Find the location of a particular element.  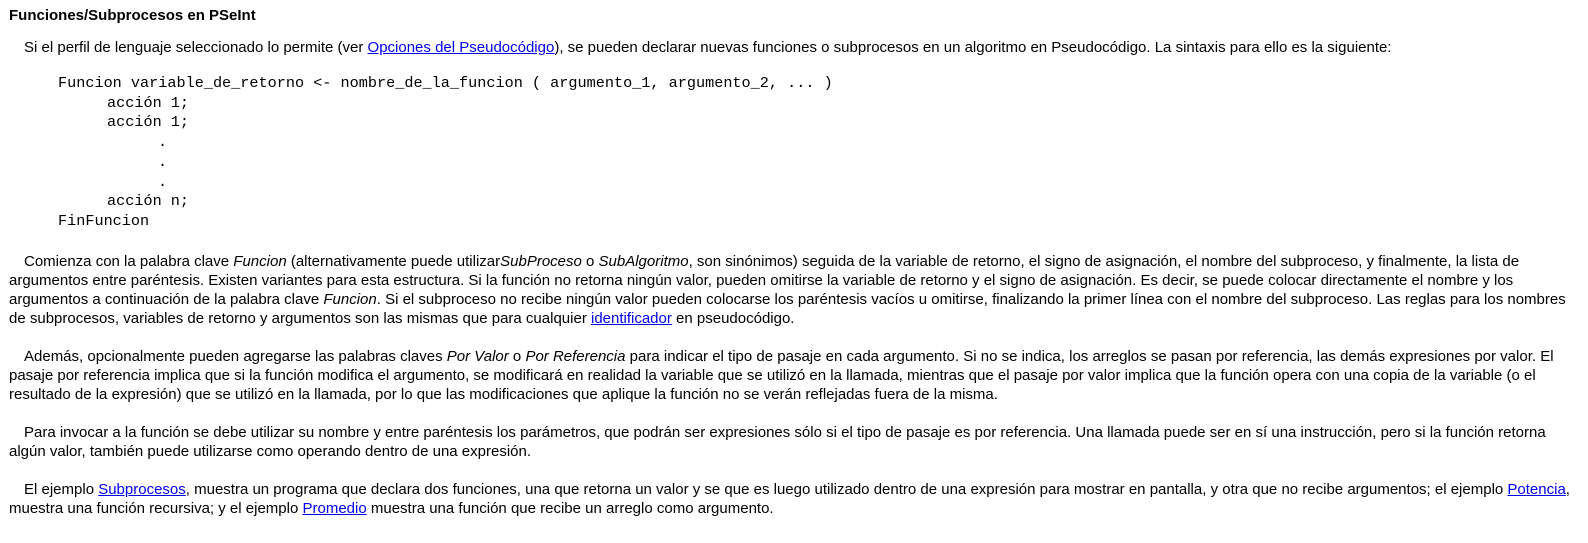

code-line-2: acción 1; is located at coordinates (148, 122).